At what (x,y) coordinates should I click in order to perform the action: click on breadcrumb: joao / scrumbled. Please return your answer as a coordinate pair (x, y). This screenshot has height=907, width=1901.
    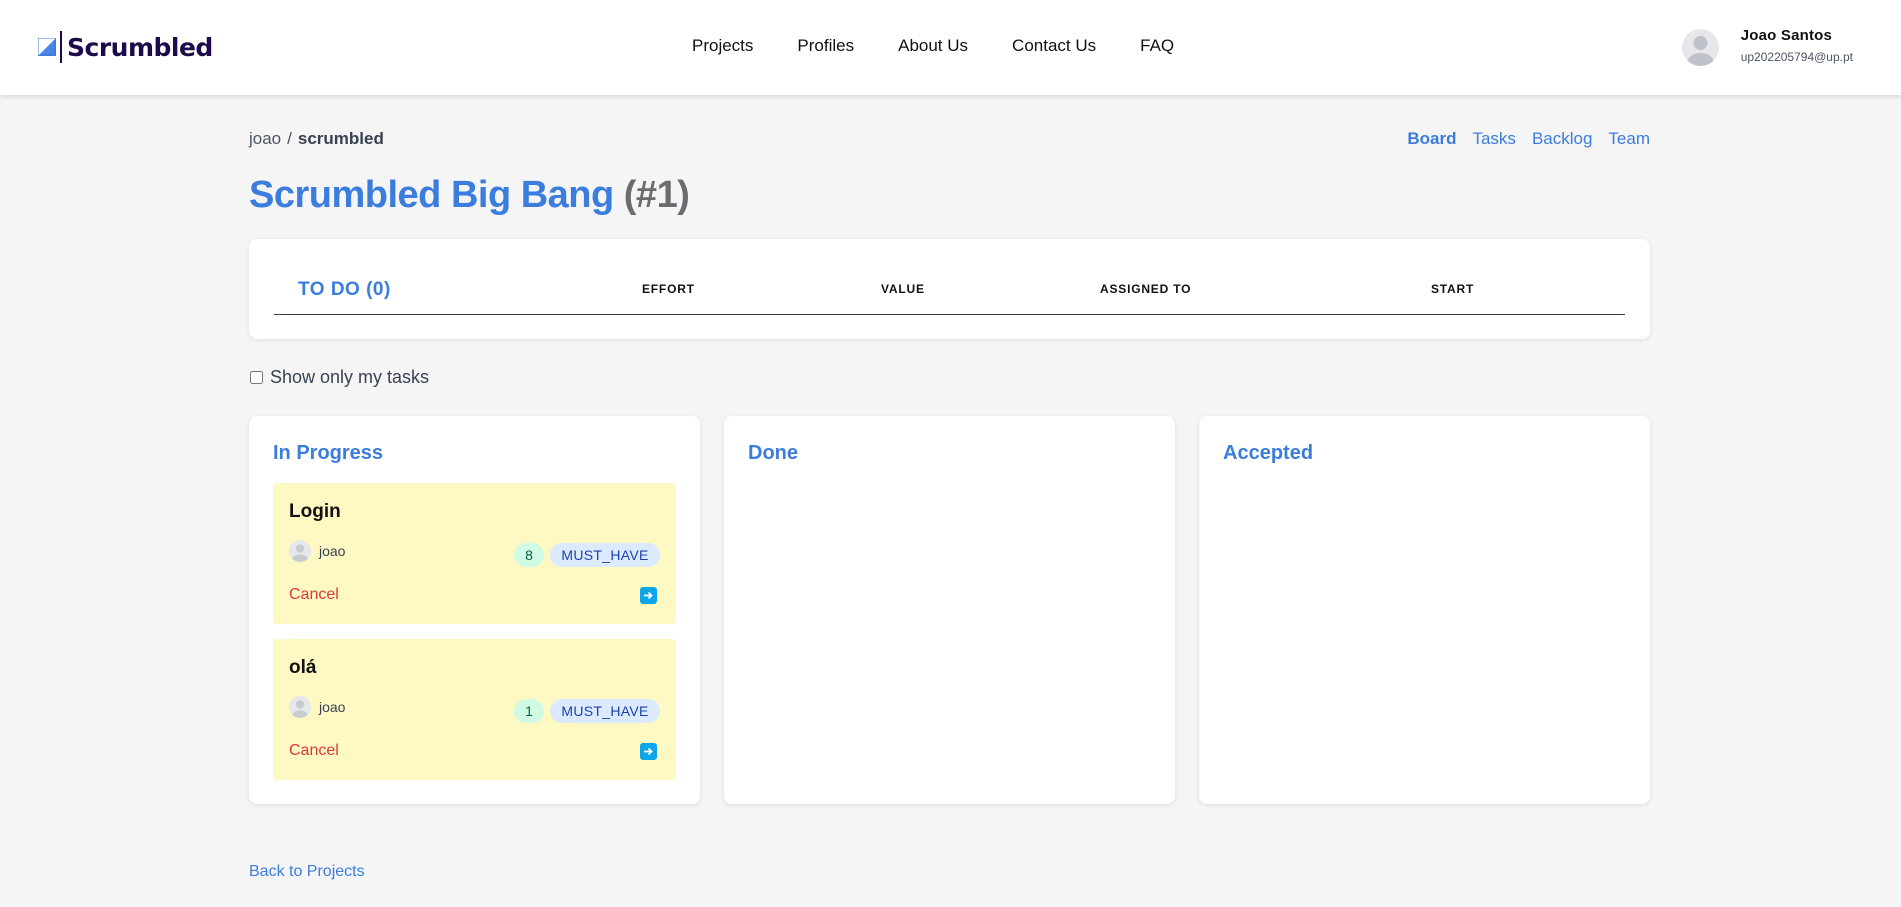
    Looking at the image, I should click on (316, 139).